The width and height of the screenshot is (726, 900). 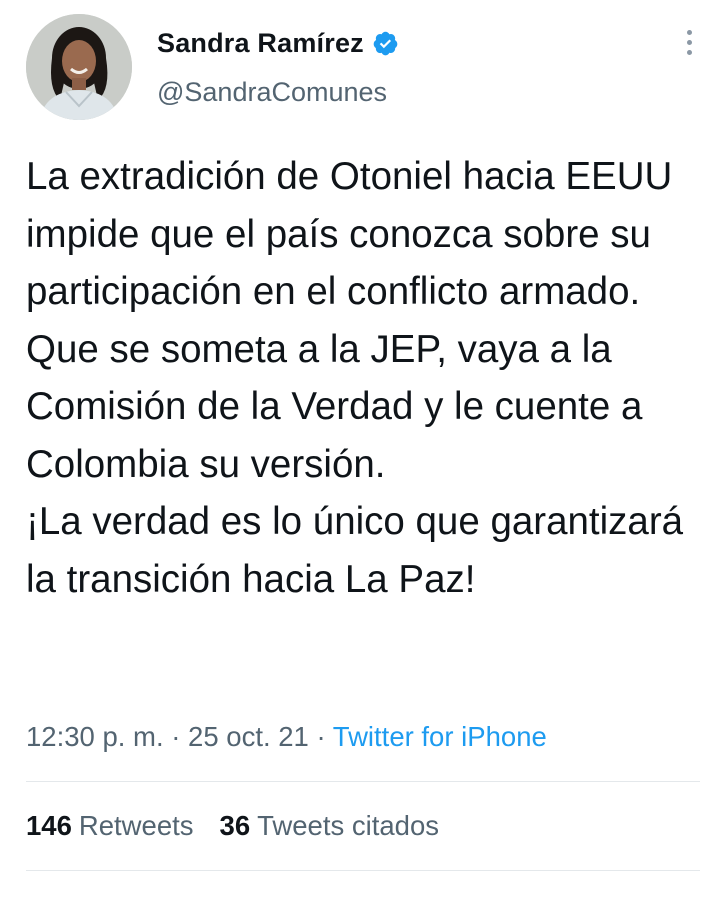 What do you see at coordinates (235, 825) in the screenshot?
I see `quote-tweets-count: 36` at bounding box center [235, 825].